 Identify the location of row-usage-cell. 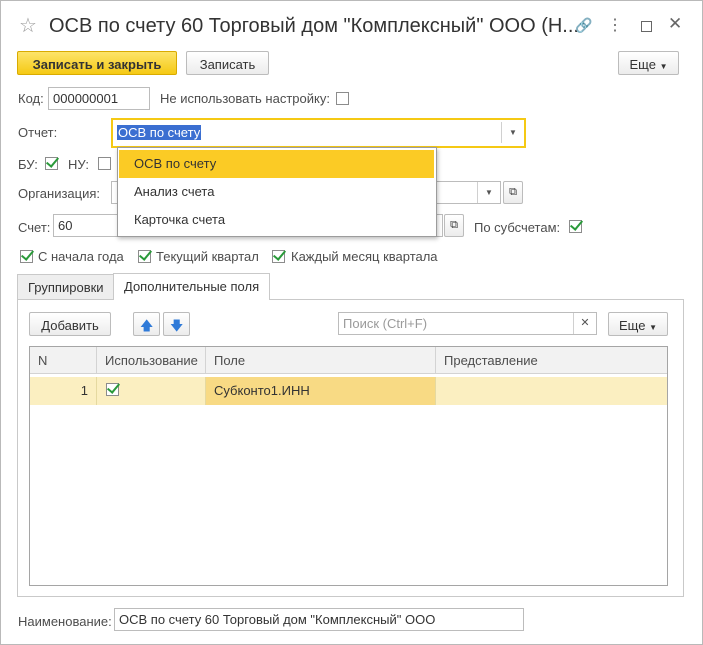
(151, 391).